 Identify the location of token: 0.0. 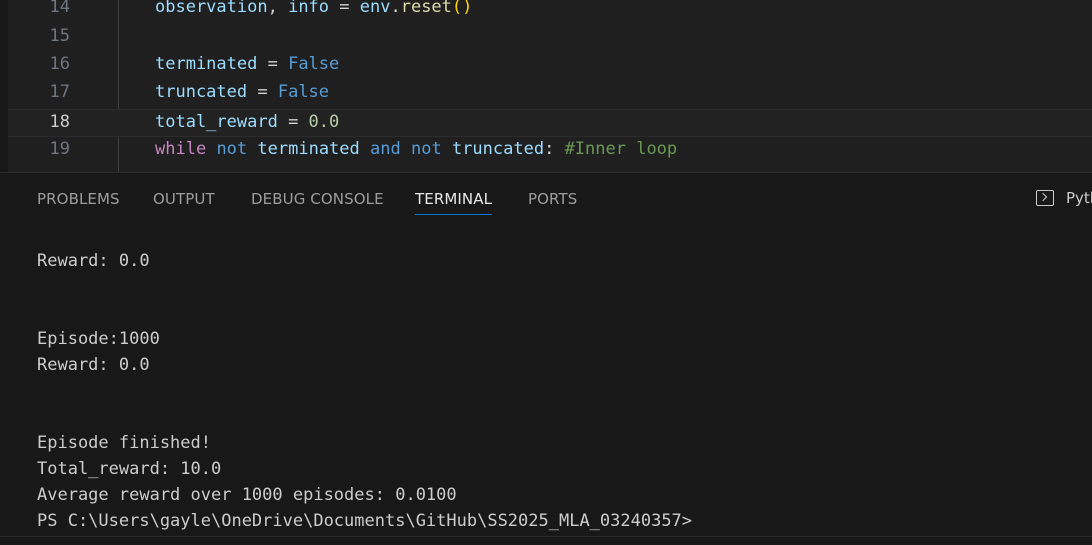
(324, 122).